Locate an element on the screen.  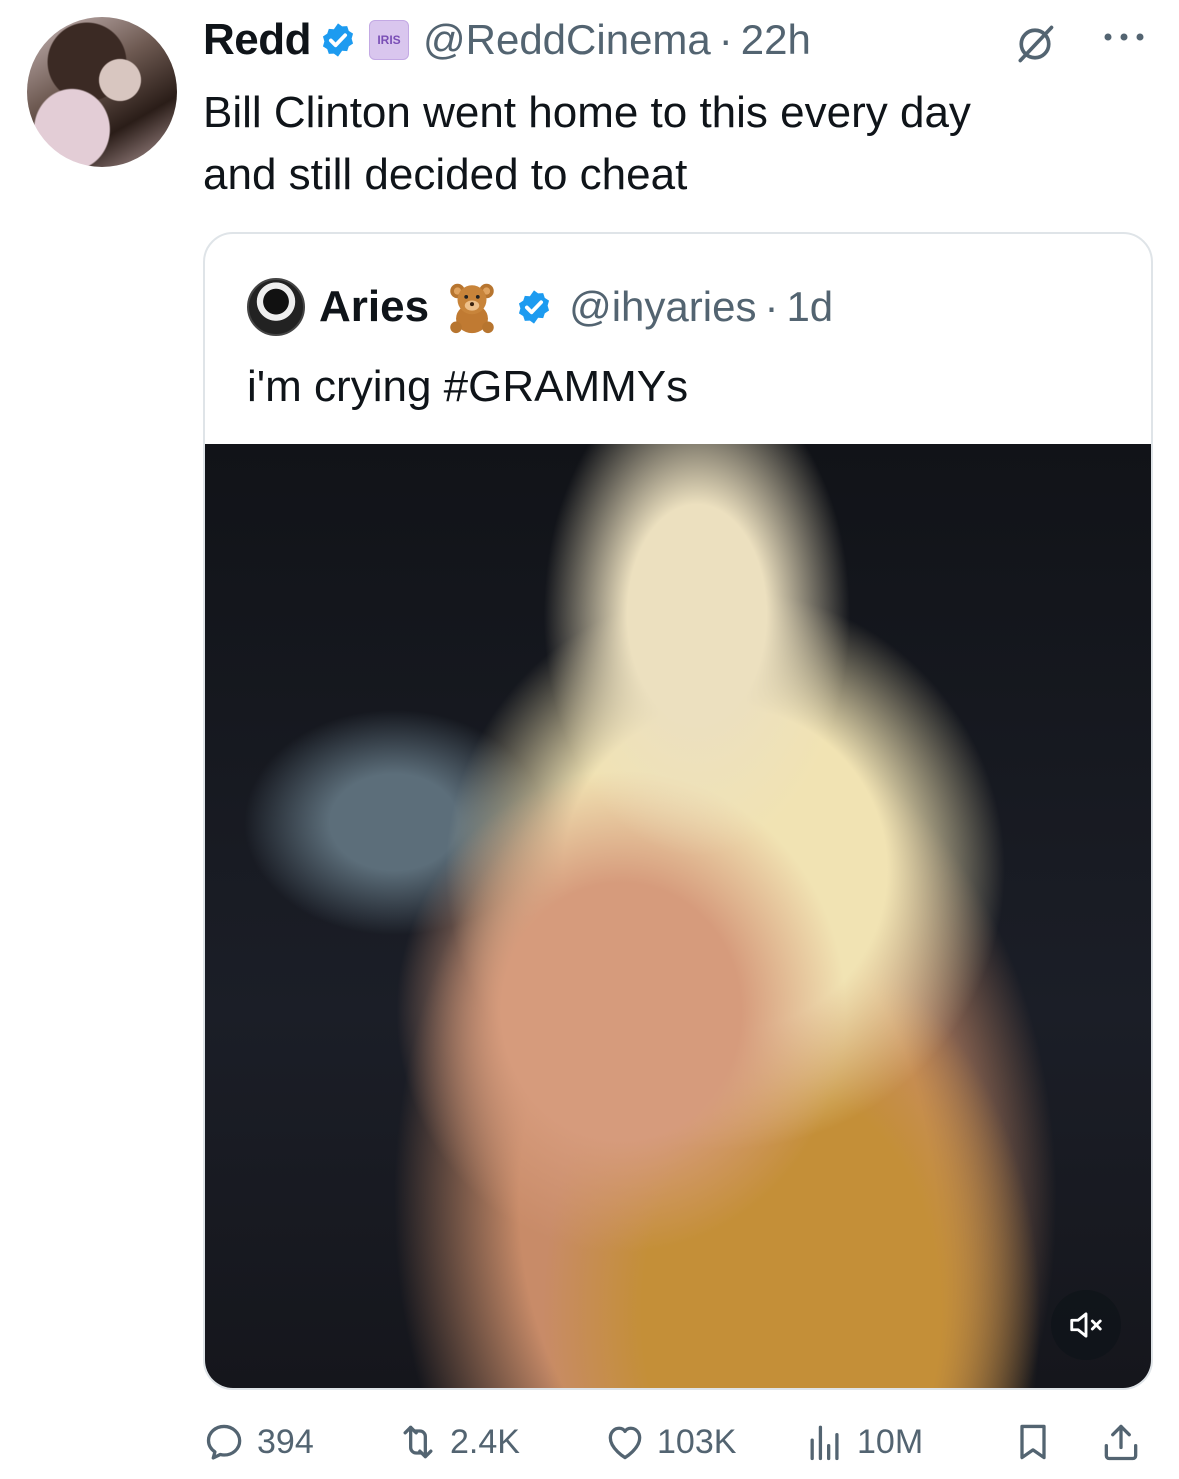
views-count: 10M is located at coordinates (890, 1441).